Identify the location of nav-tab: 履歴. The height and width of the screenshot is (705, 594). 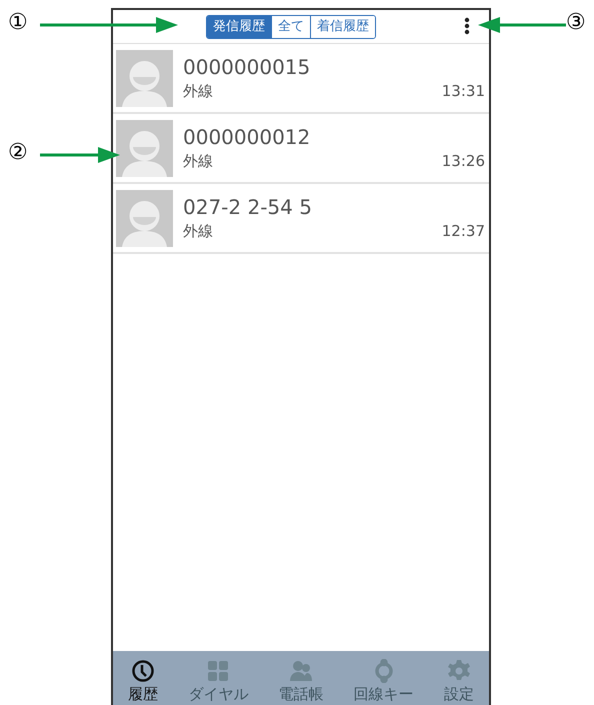
(143, 679).